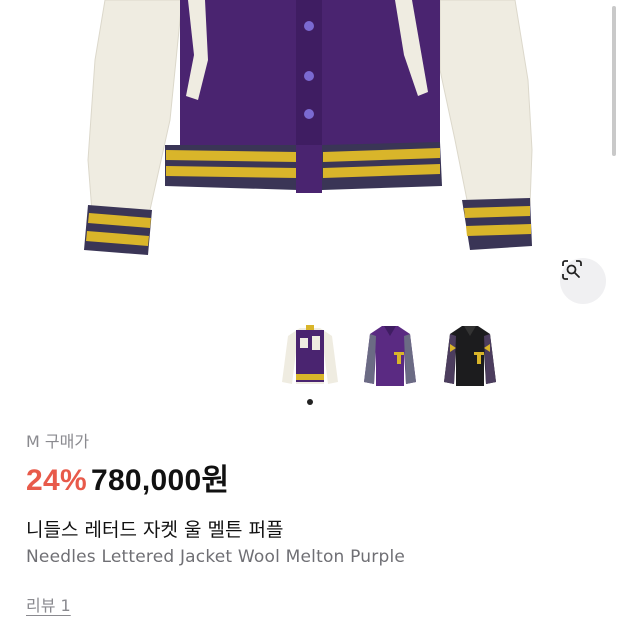  What do you see at coordinates (58, 441) in the screenshot?
I see `size-purchase-label: M 구매가` at bounding box center [58, 441].